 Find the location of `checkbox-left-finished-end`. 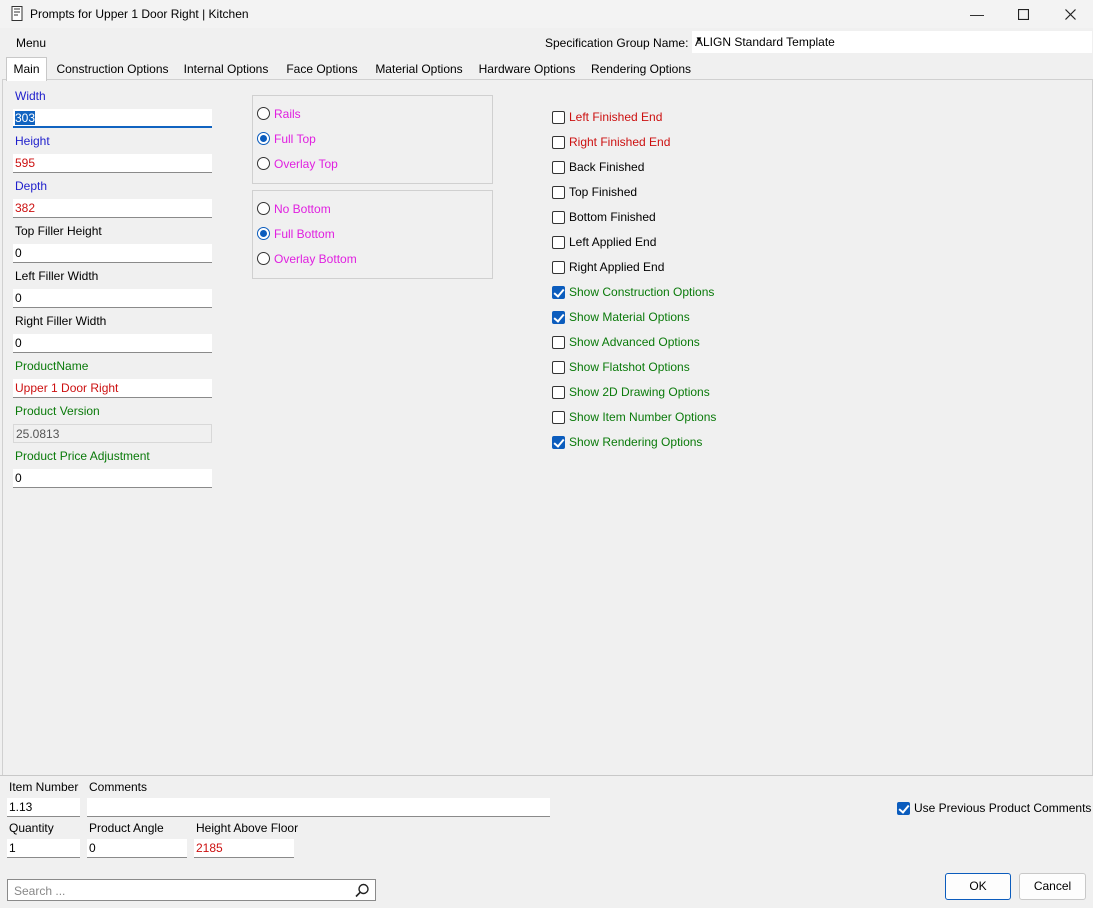

checkbox-left-finished-end is located at coordinates (558, 117).